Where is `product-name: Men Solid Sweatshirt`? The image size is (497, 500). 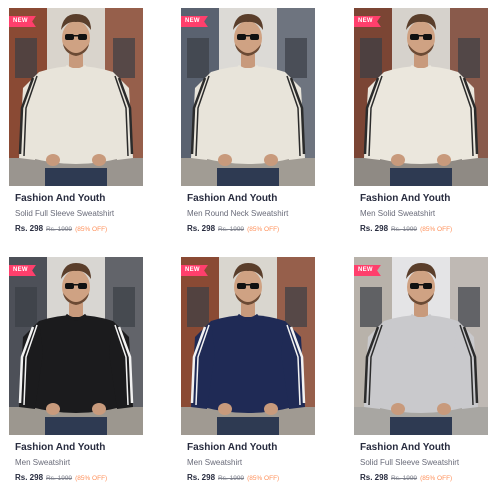 product-name: Men Solid Sweatshirt is located at coordinates (398, 213).